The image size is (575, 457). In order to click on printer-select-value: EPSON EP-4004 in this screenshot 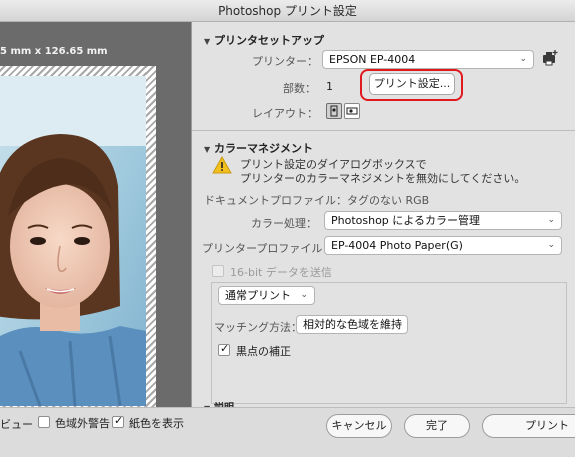, I will do `click(372, 59)`.